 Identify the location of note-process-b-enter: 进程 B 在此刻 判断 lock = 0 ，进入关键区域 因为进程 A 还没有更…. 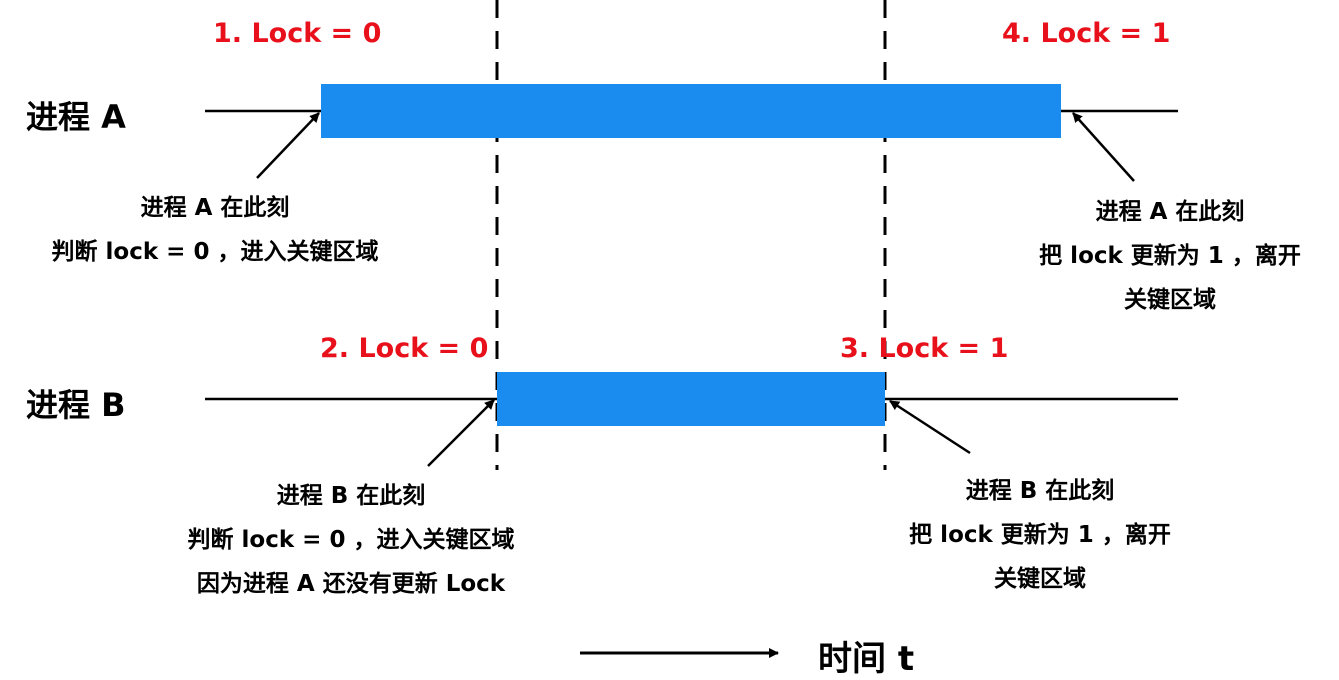
(351, 540).